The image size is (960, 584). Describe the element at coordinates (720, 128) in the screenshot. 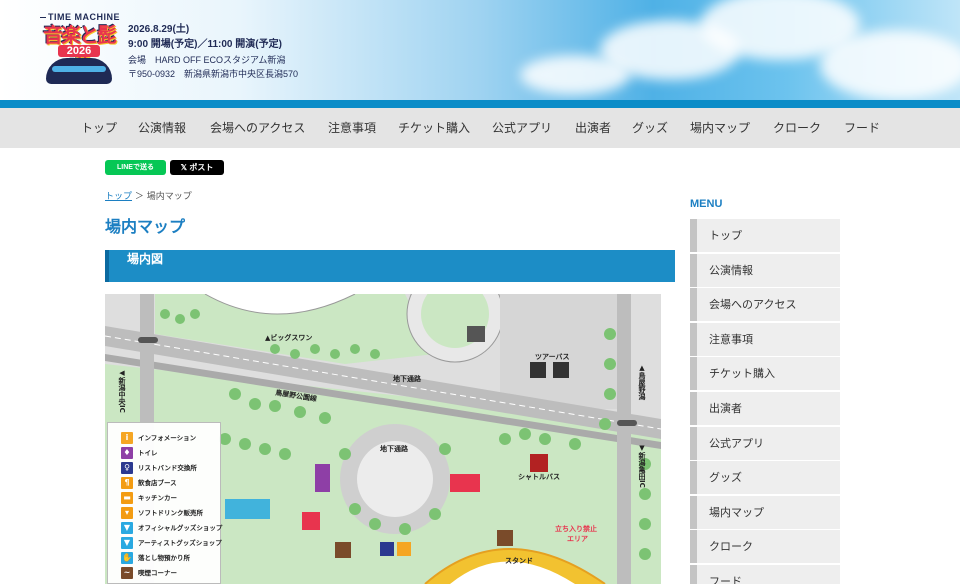

I see `nav-item-map: 場内マップ` at that location.